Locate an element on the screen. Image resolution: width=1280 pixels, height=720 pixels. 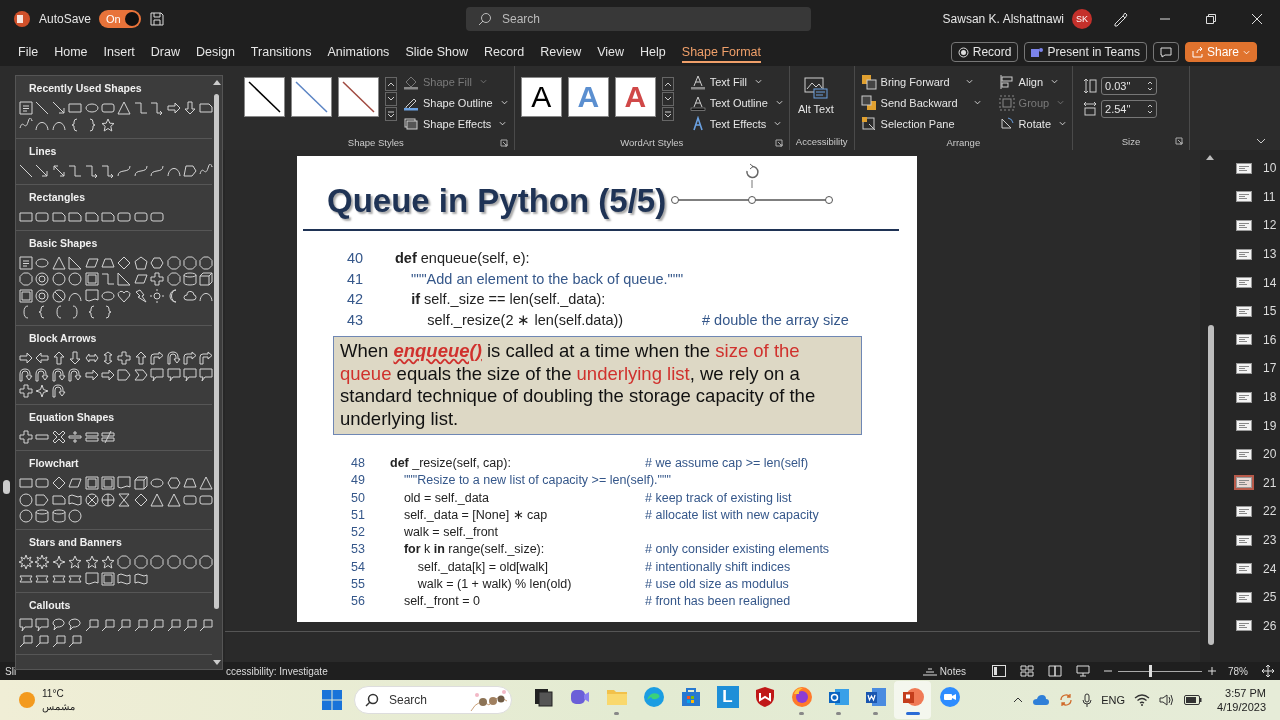
code-line: old = self._data is located at coordinates (446, 498).